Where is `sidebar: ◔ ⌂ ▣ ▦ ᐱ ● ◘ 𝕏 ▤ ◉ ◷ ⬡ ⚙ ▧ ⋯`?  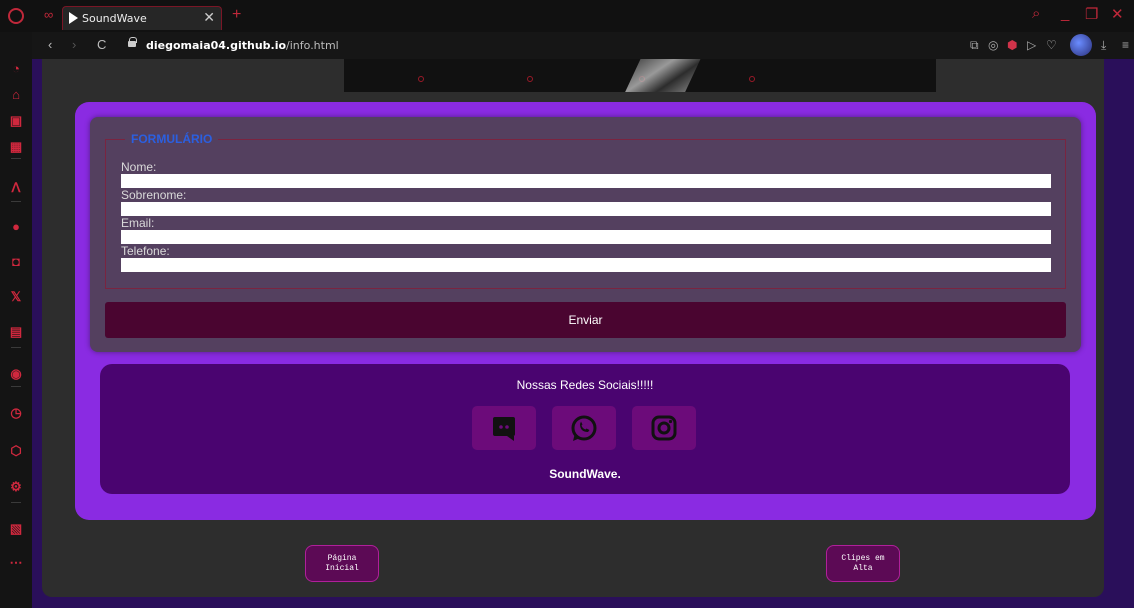
sidebar: ◔ ⌂ ▣ ▦ ᐱ ● ◘ 𝕏 ▤ ◉ ◷ ⬡ ⚙ ▧ ⋯ is located at coordinates (16, 320).